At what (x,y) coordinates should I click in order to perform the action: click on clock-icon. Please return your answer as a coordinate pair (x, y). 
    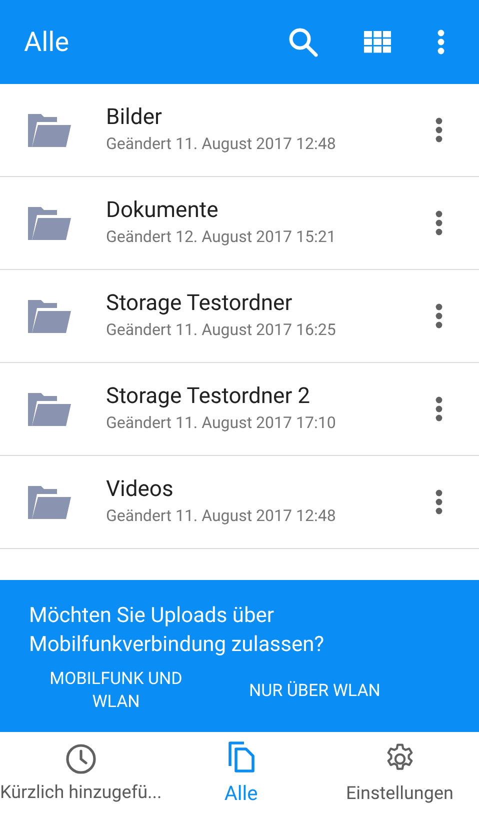
    Looking at the image, I should click on (80, 758).